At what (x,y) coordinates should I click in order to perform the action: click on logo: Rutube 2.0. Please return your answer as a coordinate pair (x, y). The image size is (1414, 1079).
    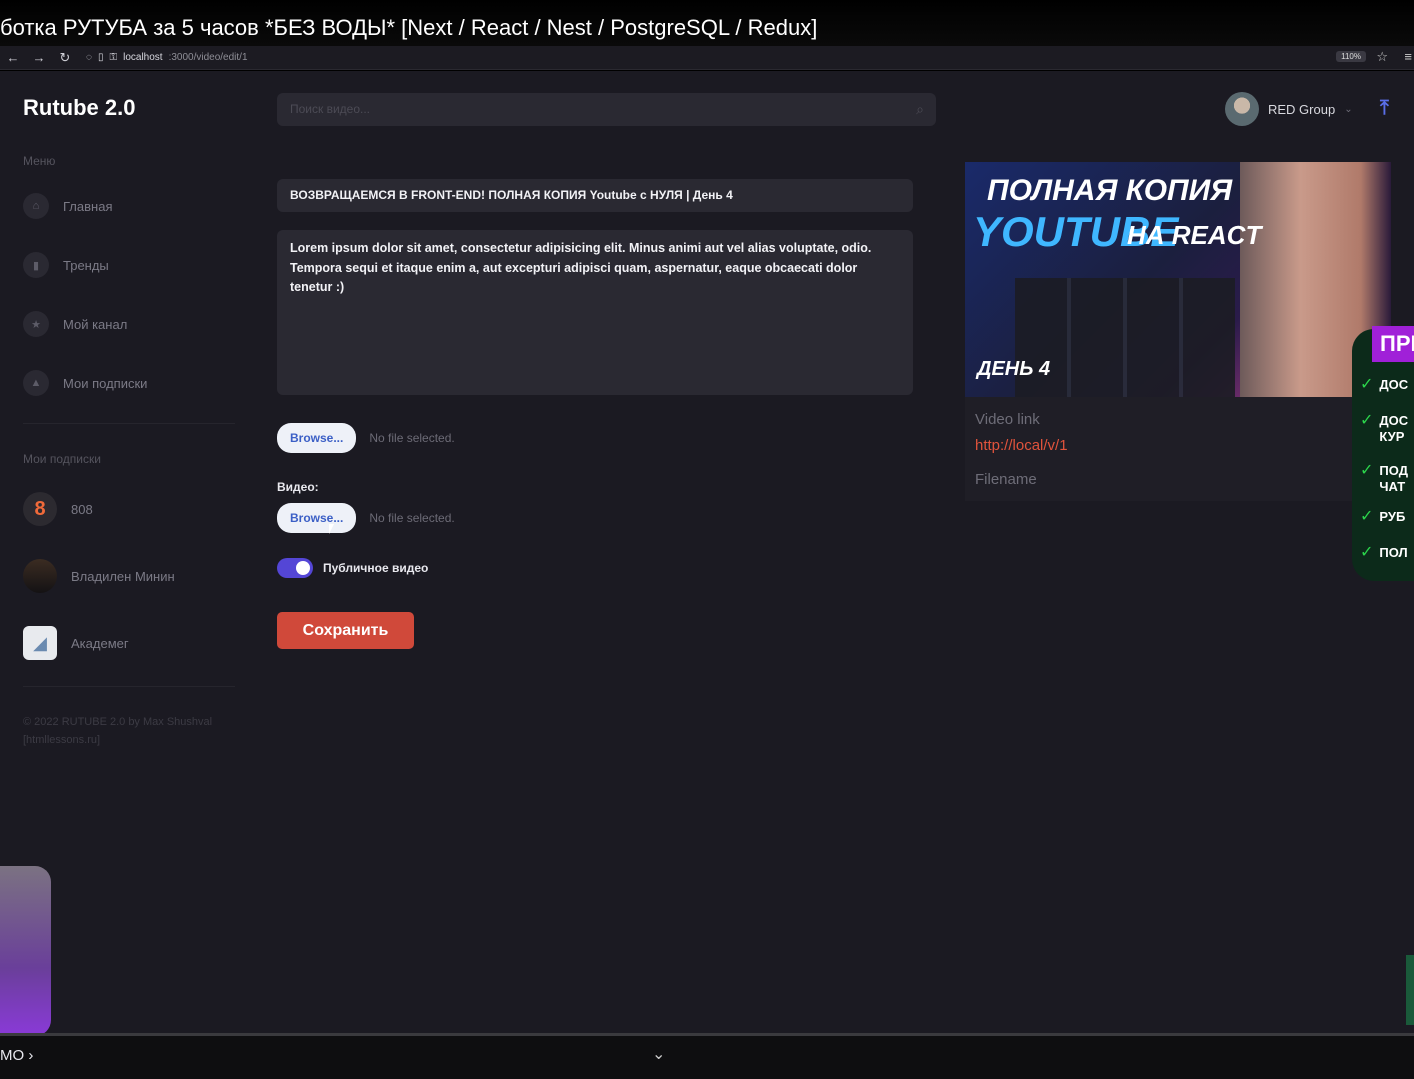
    Looking at the image, I should click on (79, 108).